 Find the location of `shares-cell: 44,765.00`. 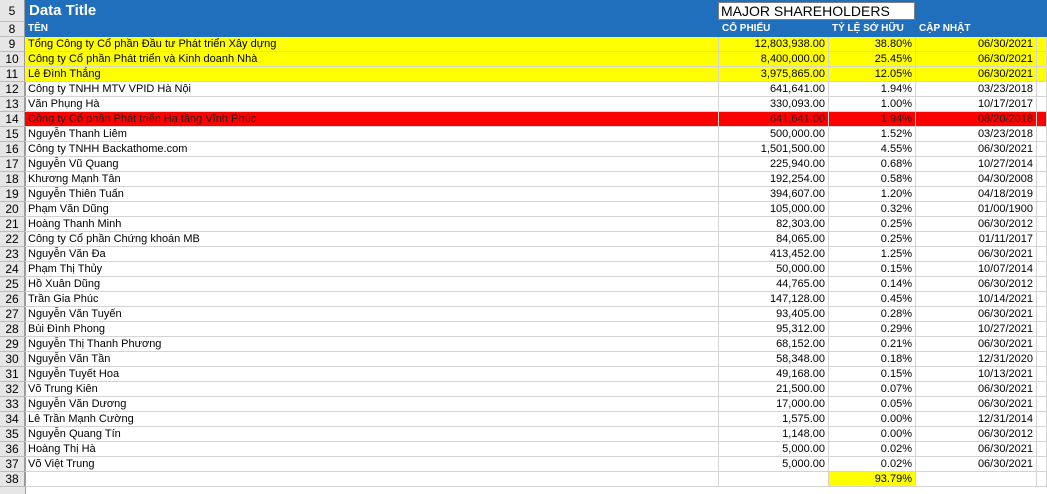

shares-cell: 44,765.00 is located at coordinates (774, 284).